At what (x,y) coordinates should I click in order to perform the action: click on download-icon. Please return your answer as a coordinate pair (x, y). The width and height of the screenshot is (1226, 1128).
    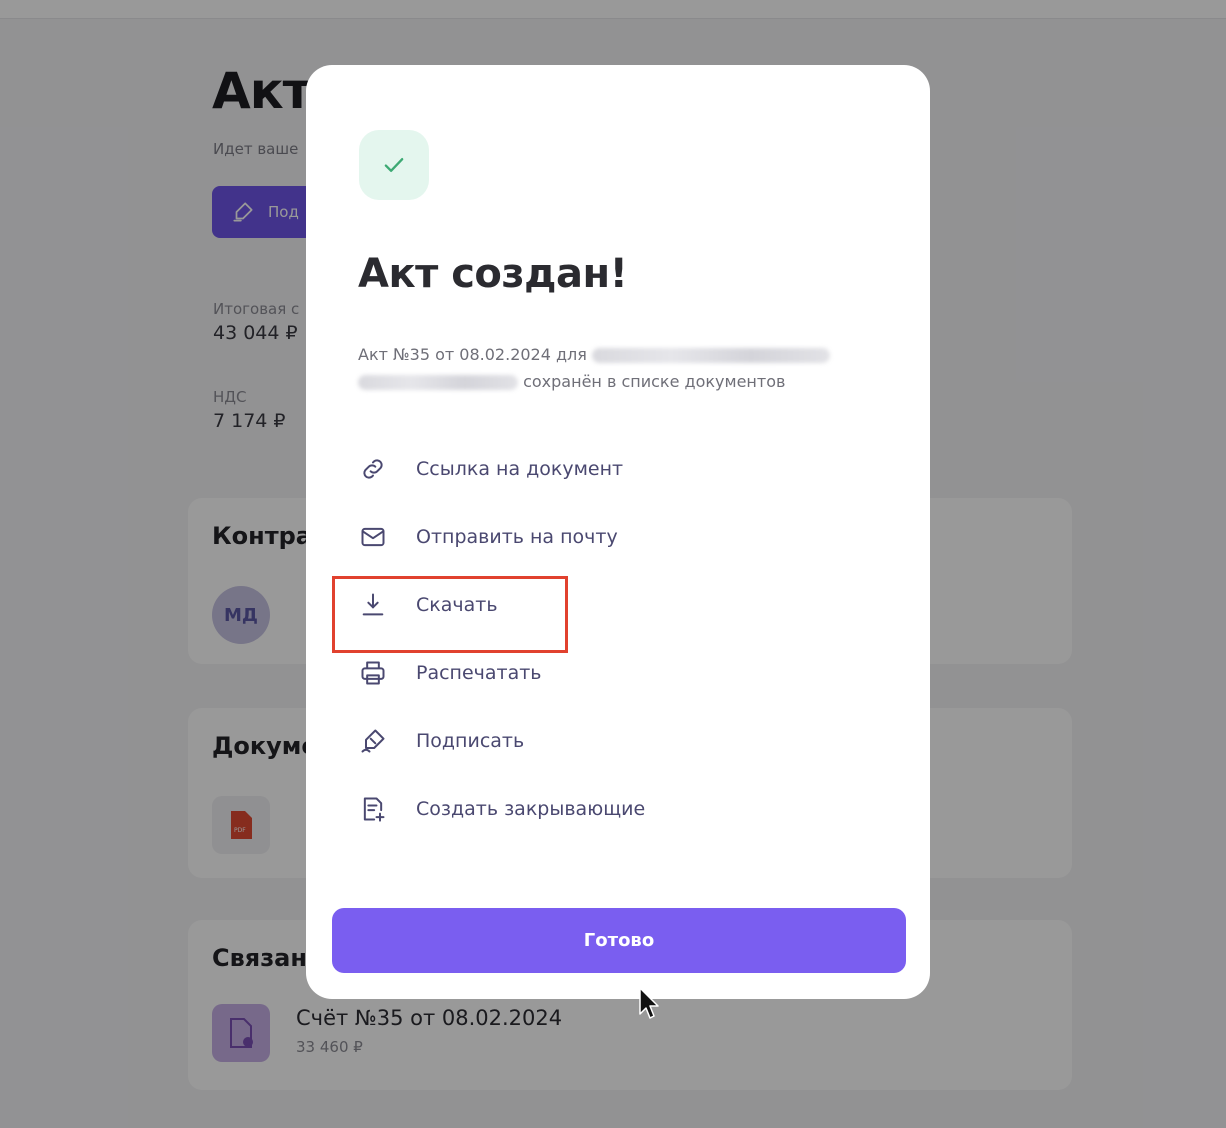
    Looking at the image, I should click on (373, 605).